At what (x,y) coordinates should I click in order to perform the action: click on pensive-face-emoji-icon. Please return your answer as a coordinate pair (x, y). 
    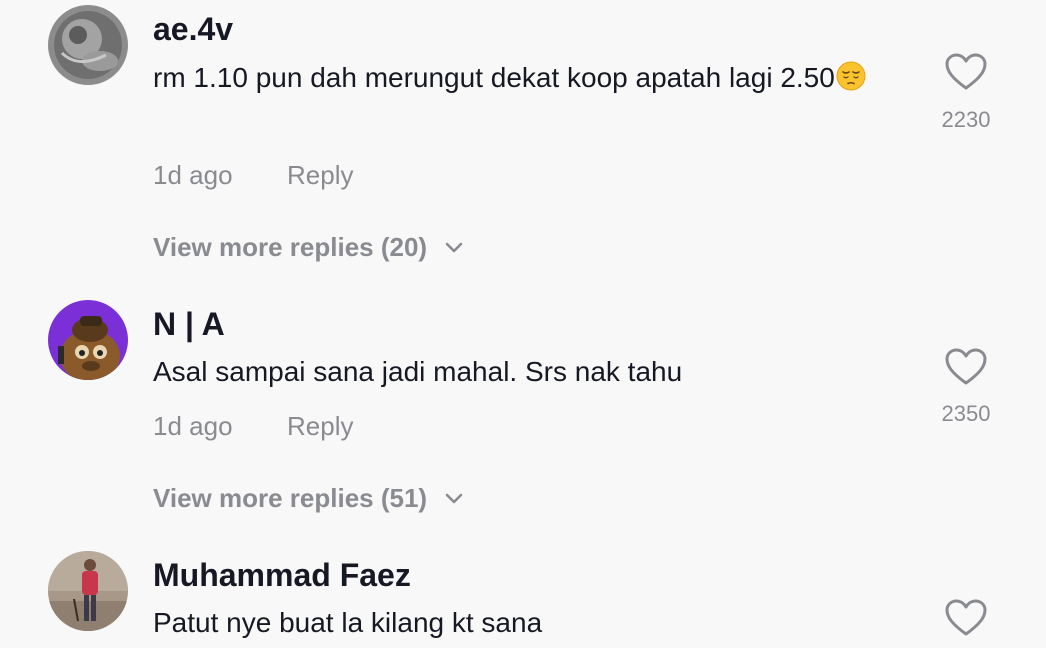
    Looking at the image, I should click on (851, 76).